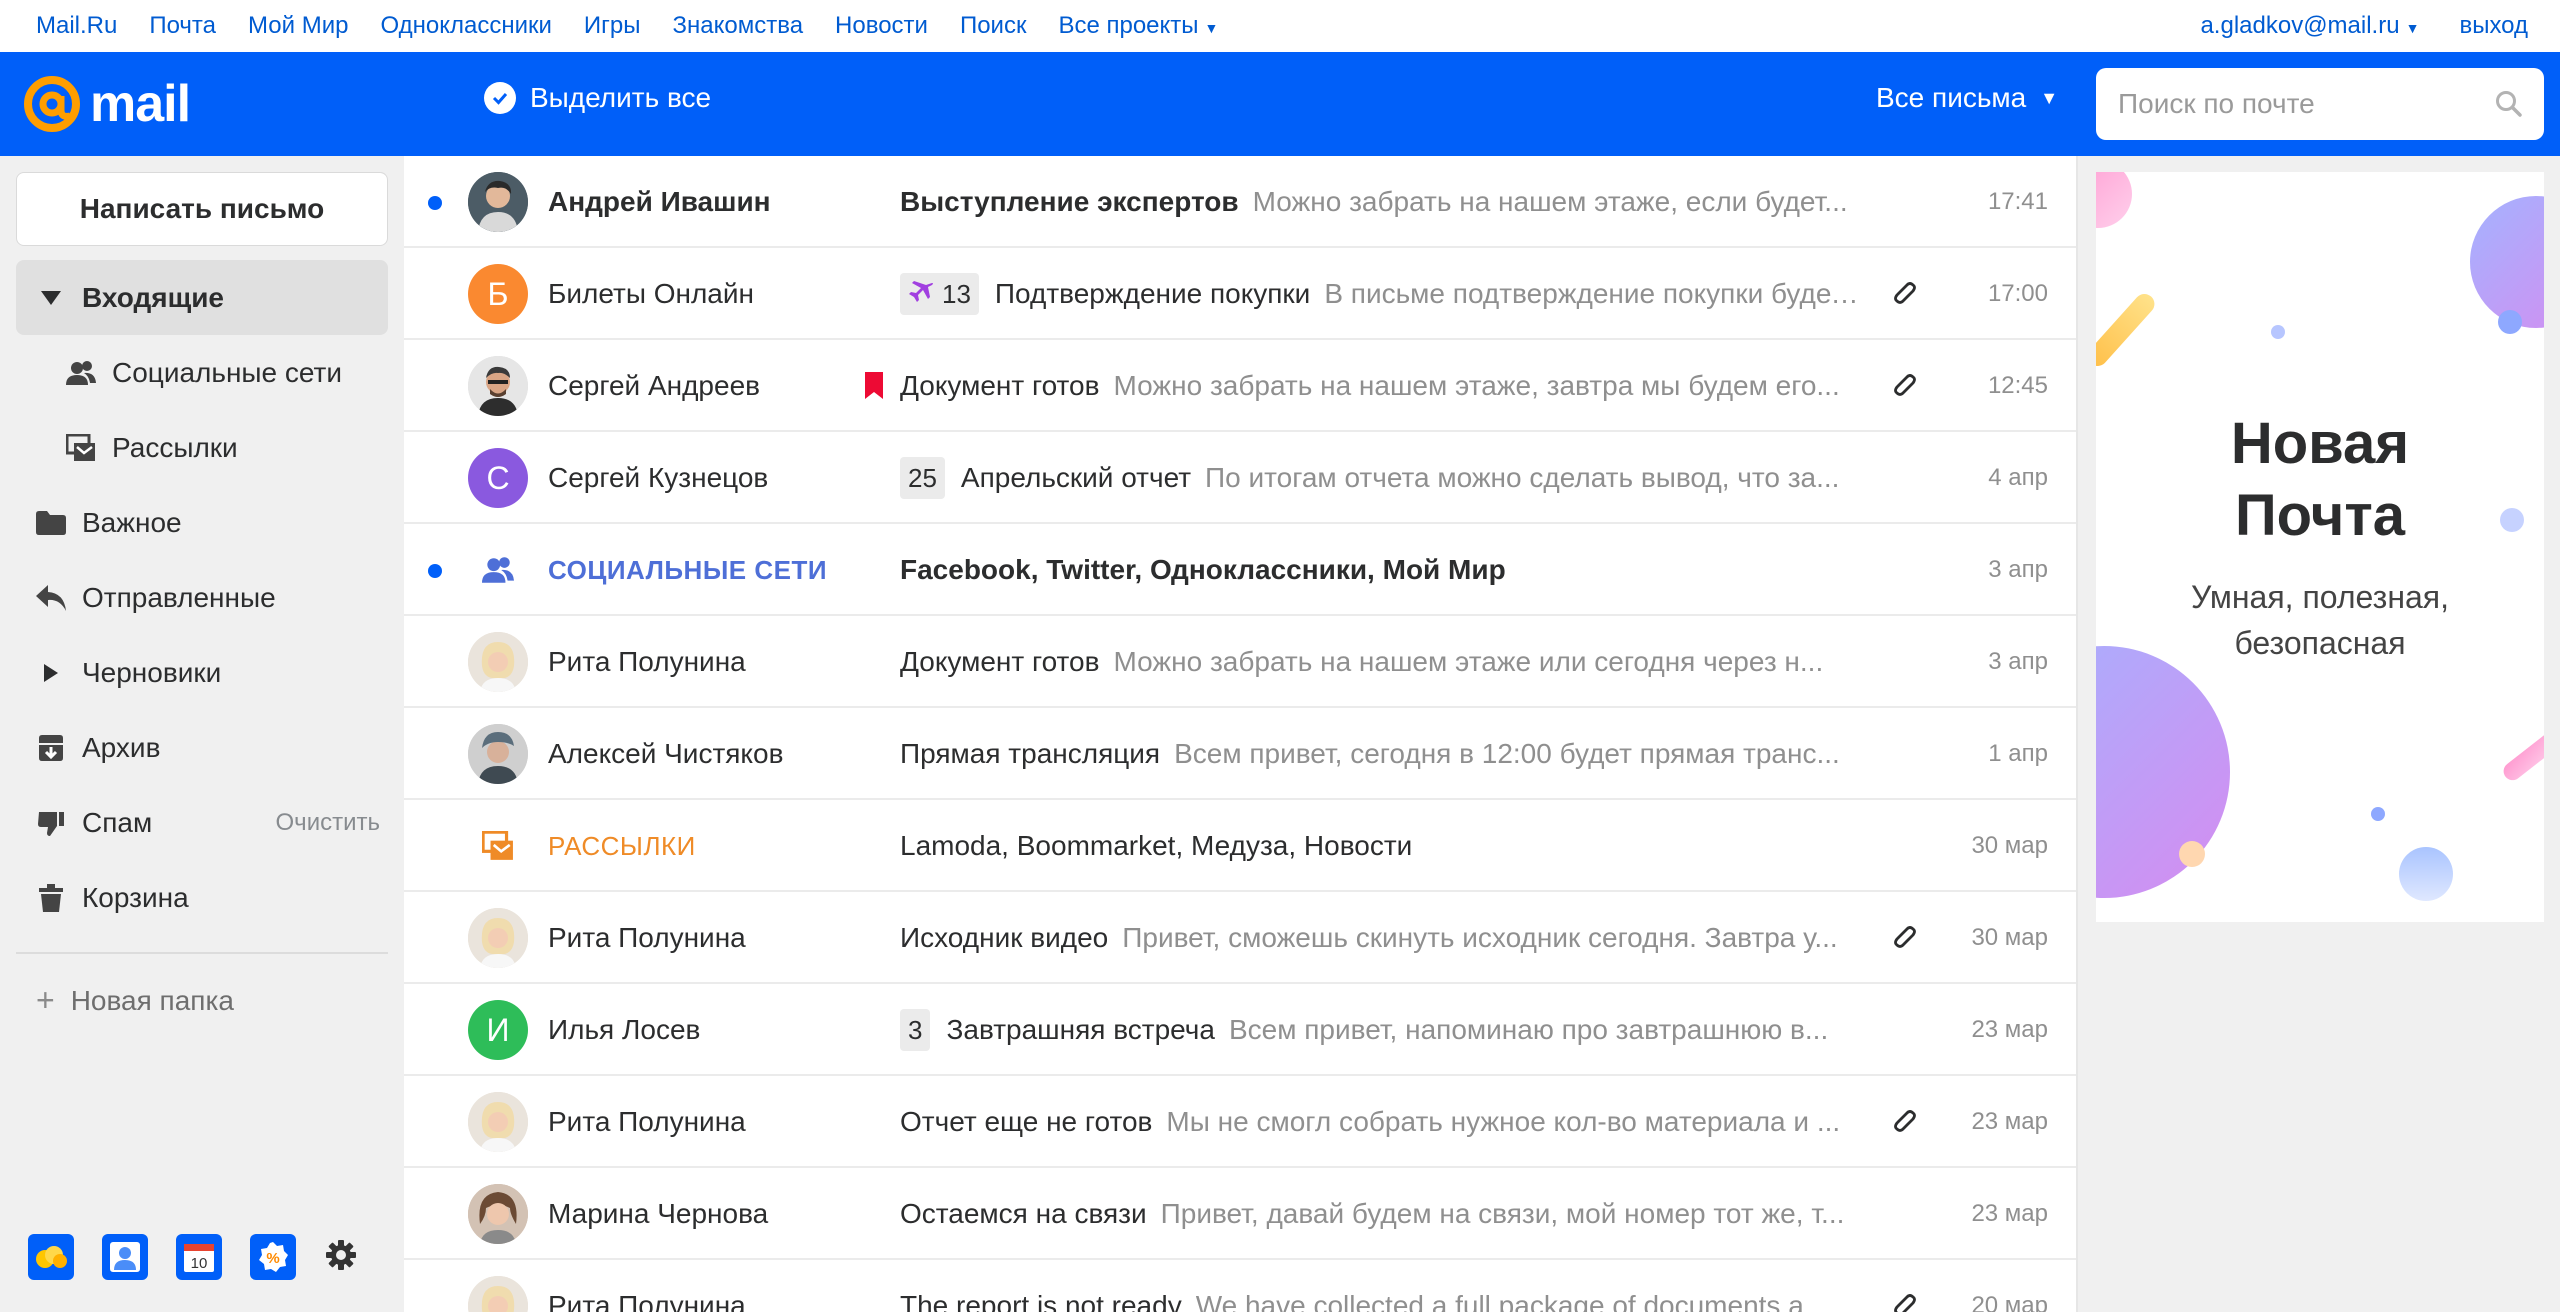 Image resolution: width=2560 pixels, height=1312 pixels. Describe the element at coordinates (666, 753) in the screenshot. I see `sender-name: Алексей Чистяков` at that location.